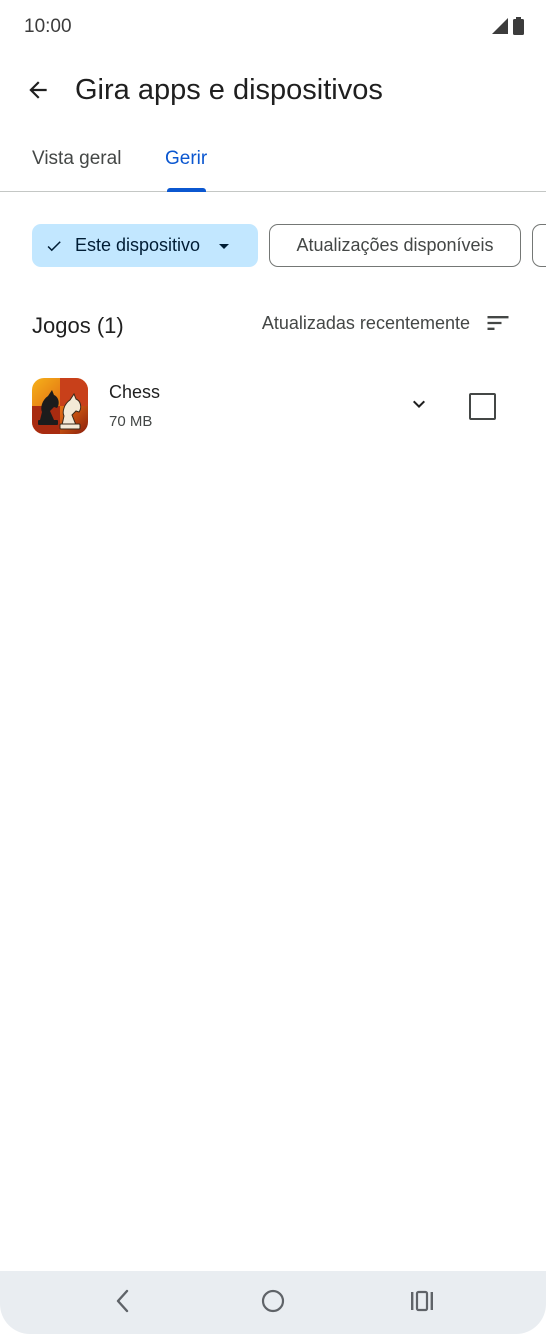 This screenshot has width=546, height=1334. I want to click on nav-recents-button, so click(422, 1303).